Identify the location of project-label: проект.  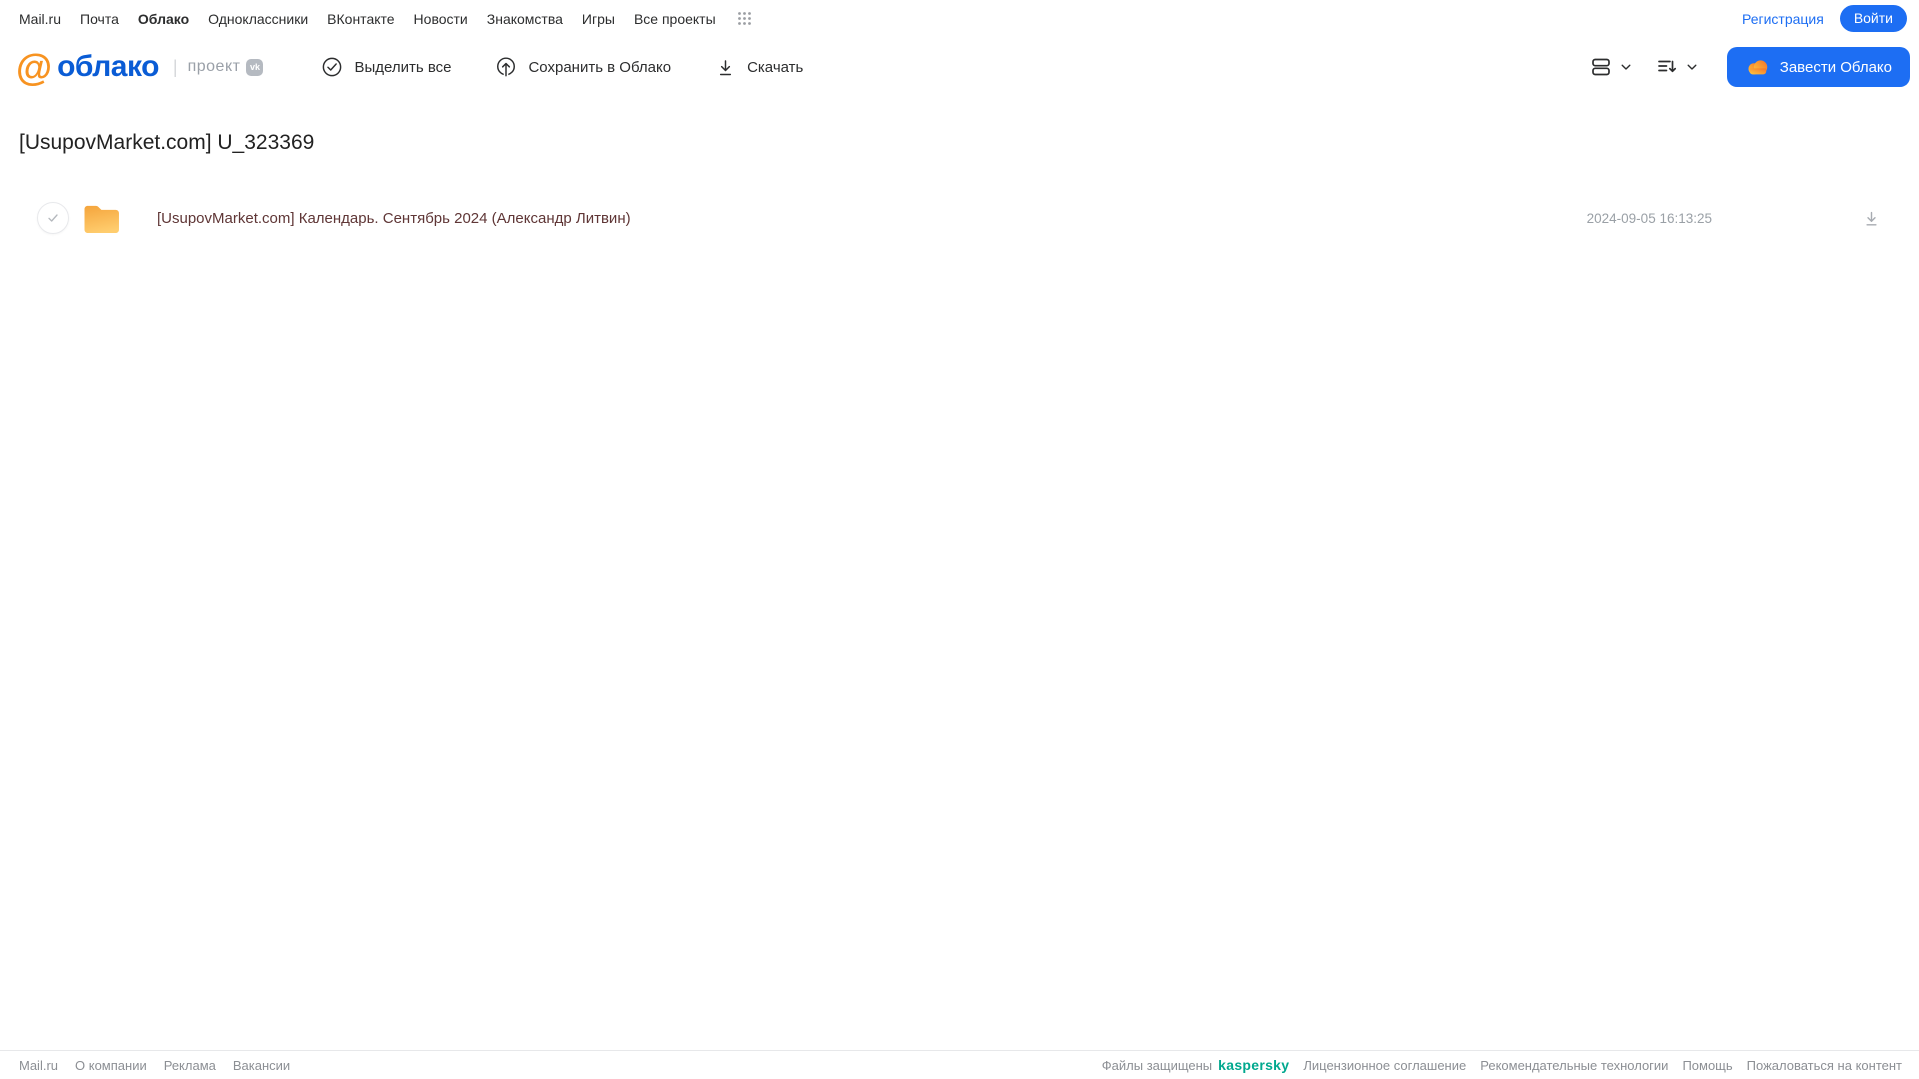
(214, 66).